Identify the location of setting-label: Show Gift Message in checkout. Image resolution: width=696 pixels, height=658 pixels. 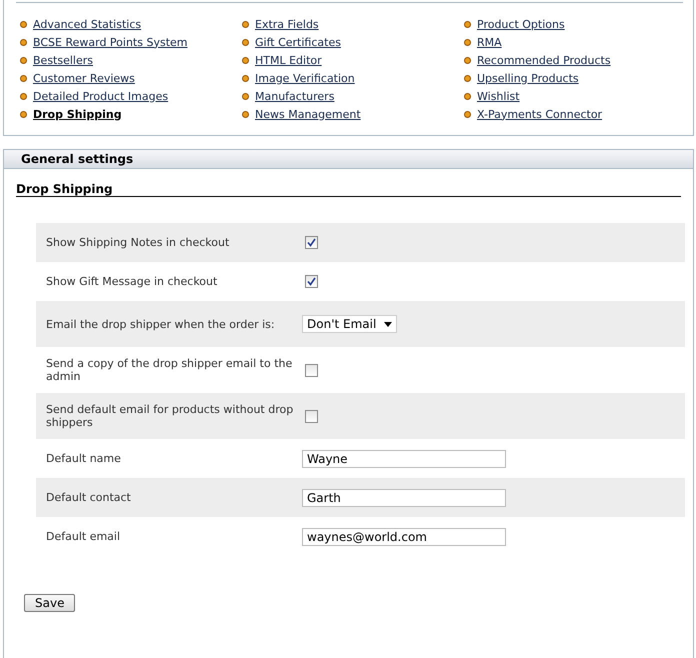
(132, 281).